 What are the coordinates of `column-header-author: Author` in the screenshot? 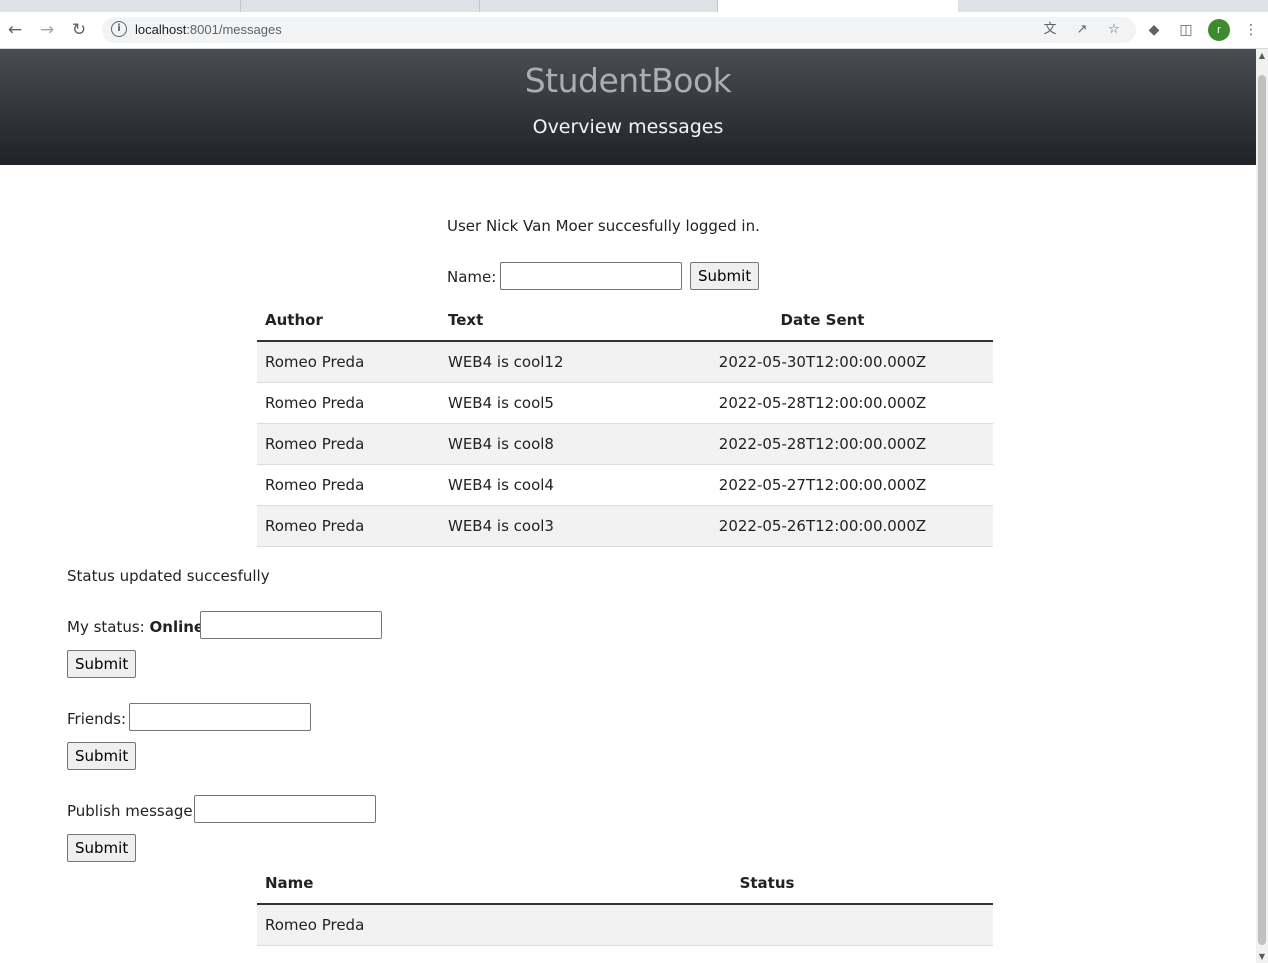 It's located at (348, 321).